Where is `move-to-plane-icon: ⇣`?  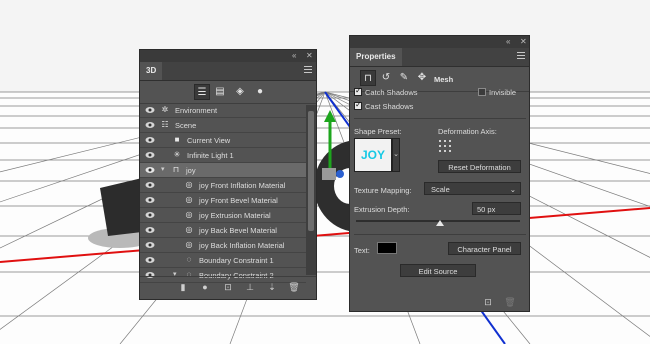 move-to-plane-icon: ⇣ is located at coordinates (272, 287).